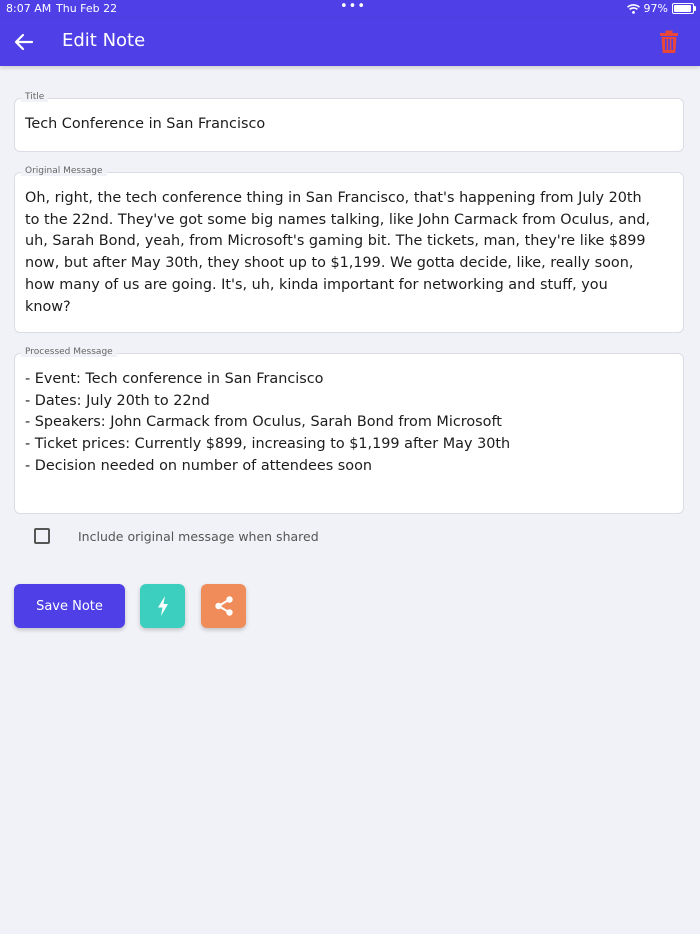 Image resolution: width=700 pixels, height=934 pixels. Describe the element at coordinates (69, 606) in the screenshot. I see `save-button: Save Note` at that location.